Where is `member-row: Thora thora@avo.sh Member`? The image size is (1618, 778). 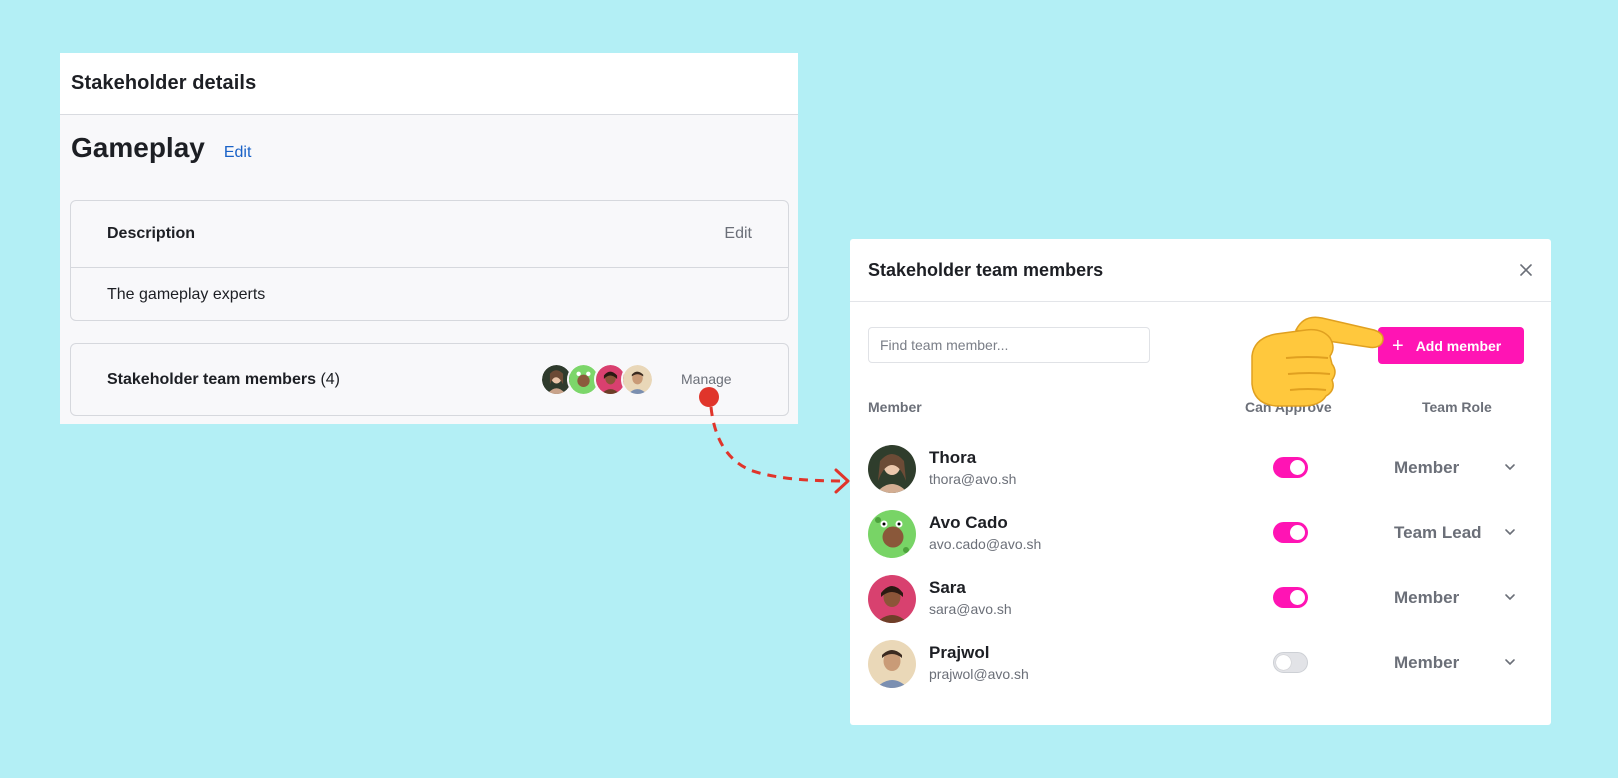
member-row: Thora thora@avo.sh Member is located at coordinates (1198, 470).